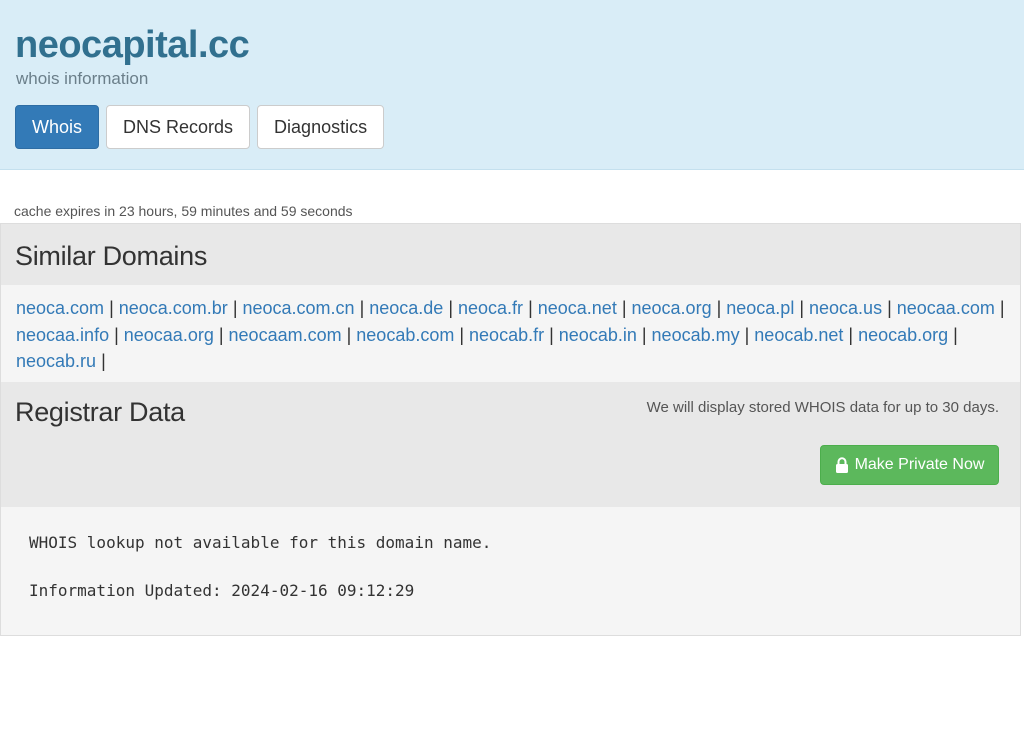 This screenshot has width=1024, height=749. What do you see at coordinates (82, 78) in the screenshot?
I see `page-subtitle: whois information` at bounding box center [82, 78].